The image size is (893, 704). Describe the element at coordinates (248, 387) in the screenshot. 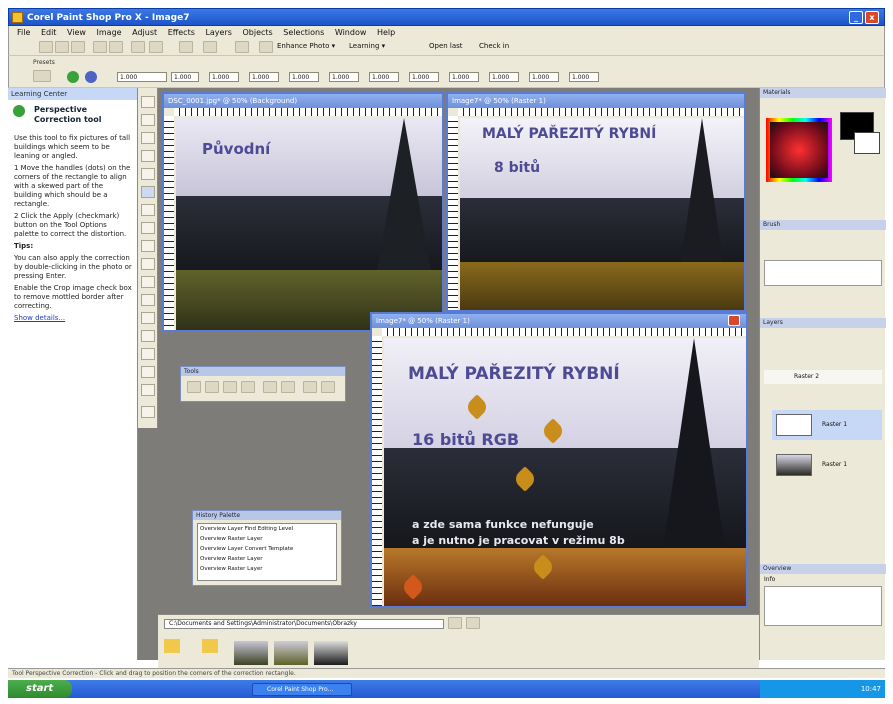

I see `palette-tool-4-icon` at that location.